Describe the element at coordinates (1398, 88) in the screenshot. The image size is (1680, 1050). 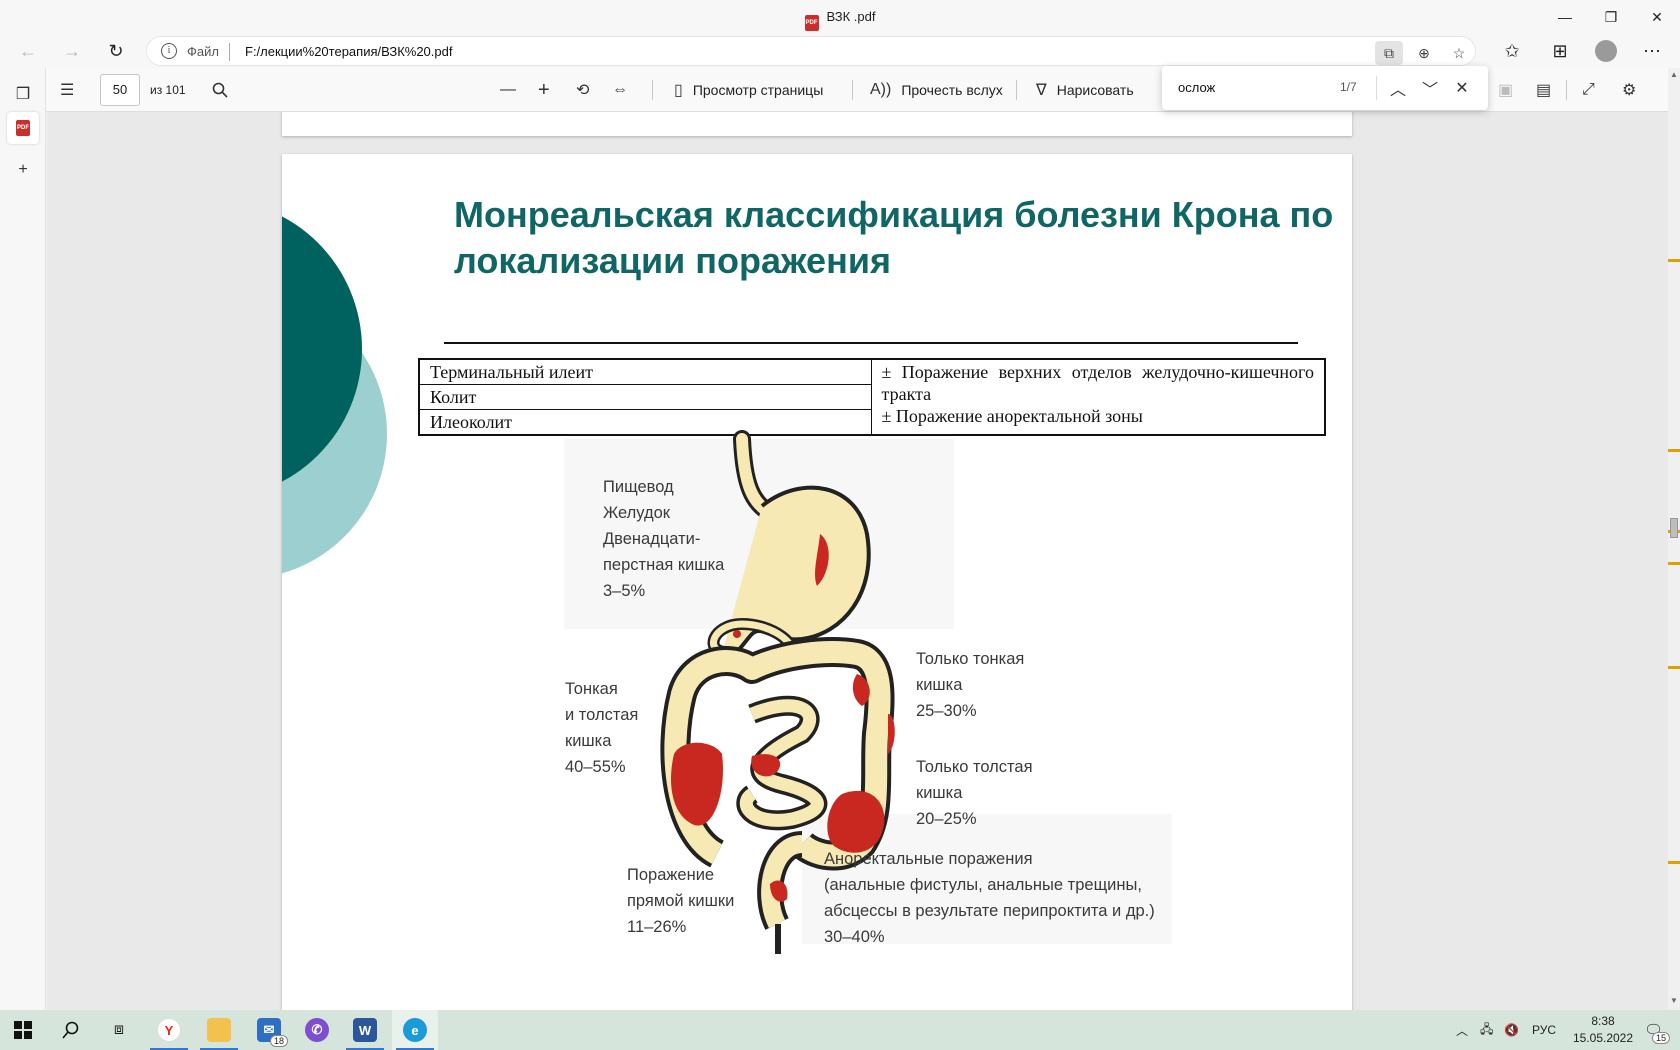
I see `find-previous-button: ︿` at that location.